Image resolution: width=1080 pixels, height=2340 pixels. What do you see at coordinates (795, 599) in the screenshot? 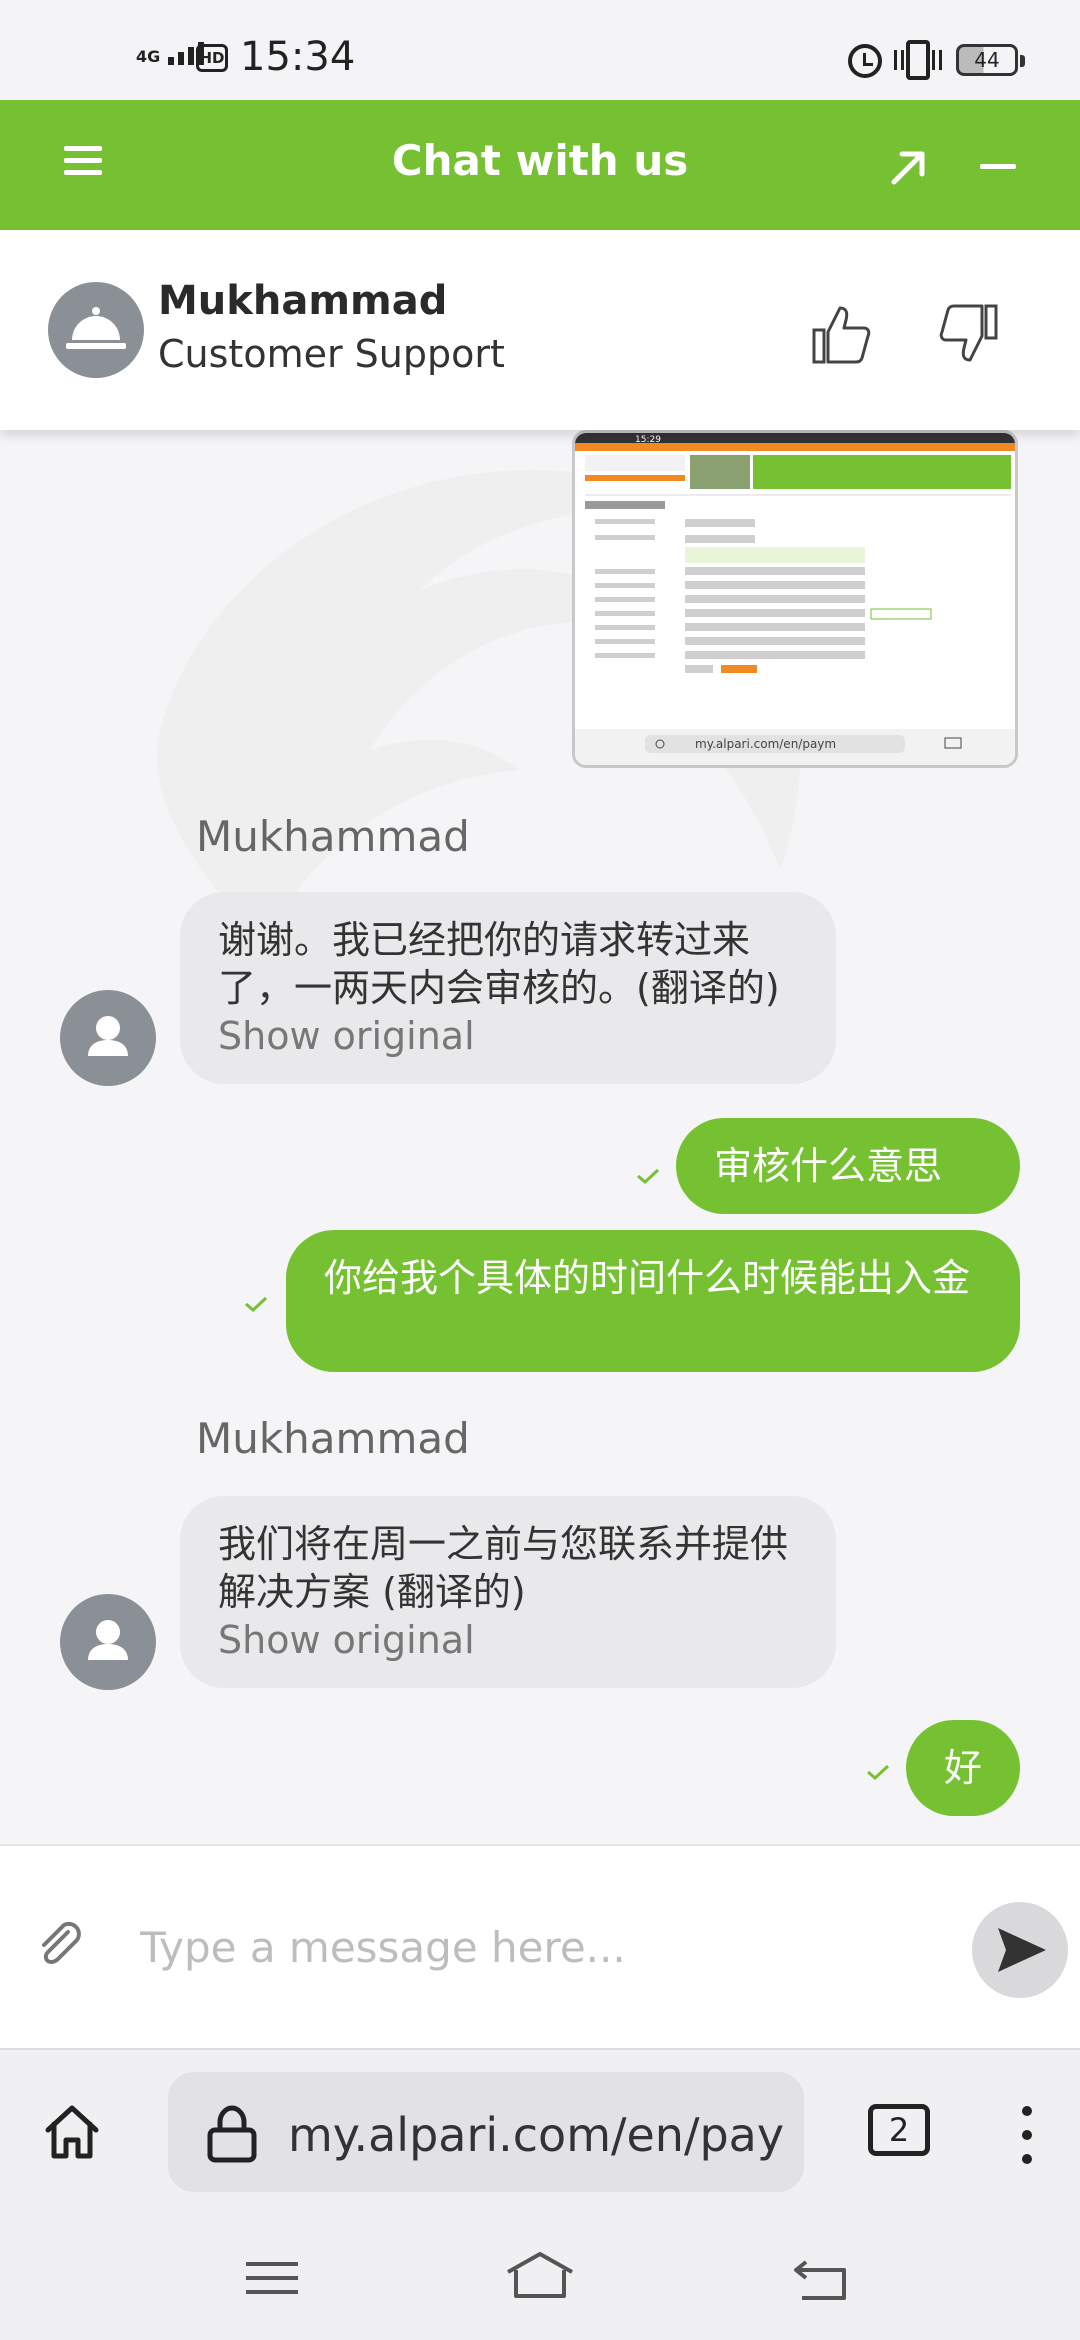
I see `screenshot-attachment: 15:29 my.alpari.com/en/paym` at bounding box center [795, 599].